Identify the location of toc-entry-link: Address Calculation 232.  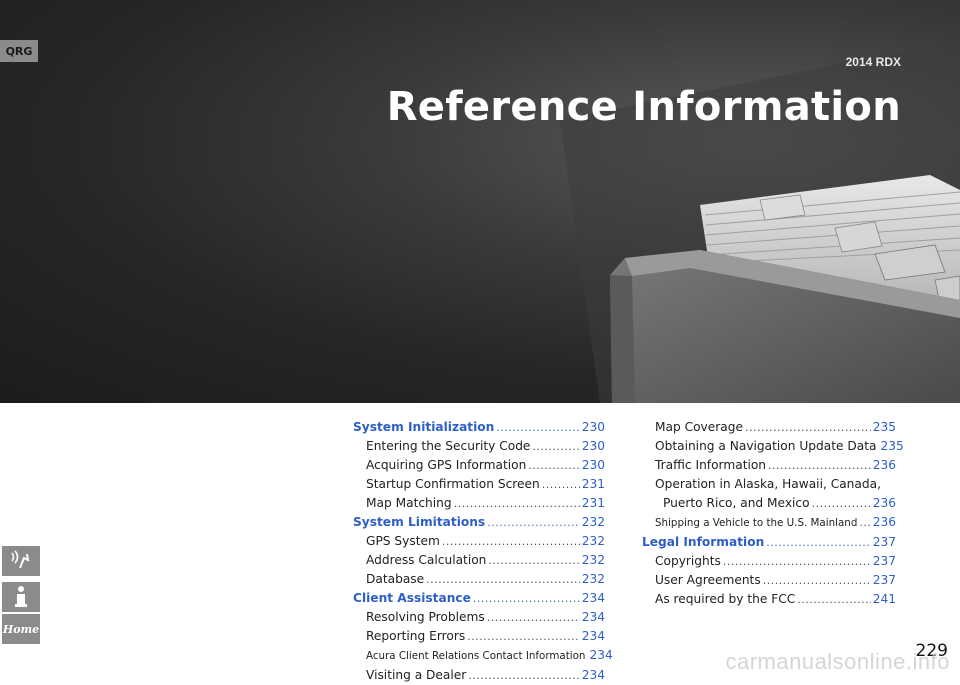
(479, 560).